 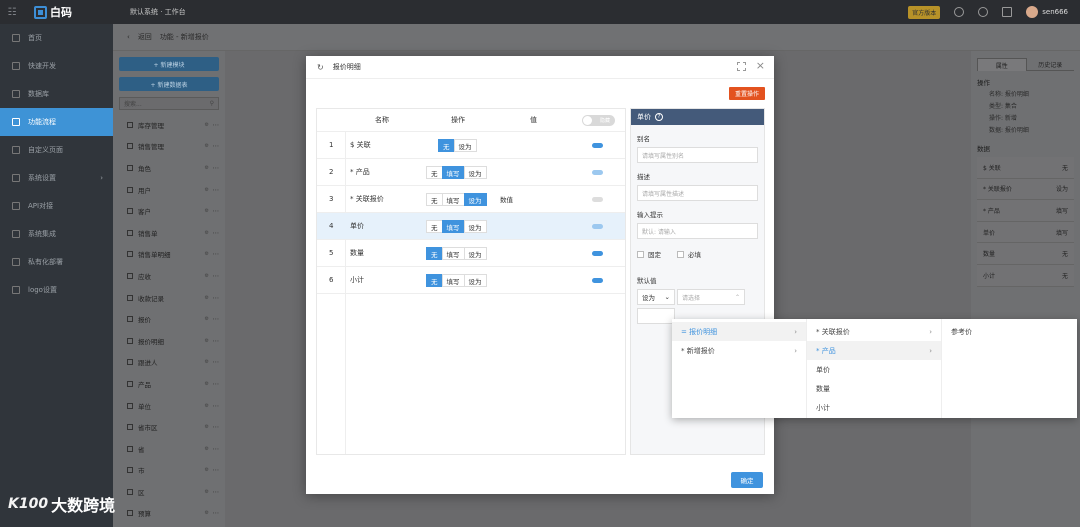 I want to click on list-item: 角色 ⚙ ⋯, so click(x=169, y=168).